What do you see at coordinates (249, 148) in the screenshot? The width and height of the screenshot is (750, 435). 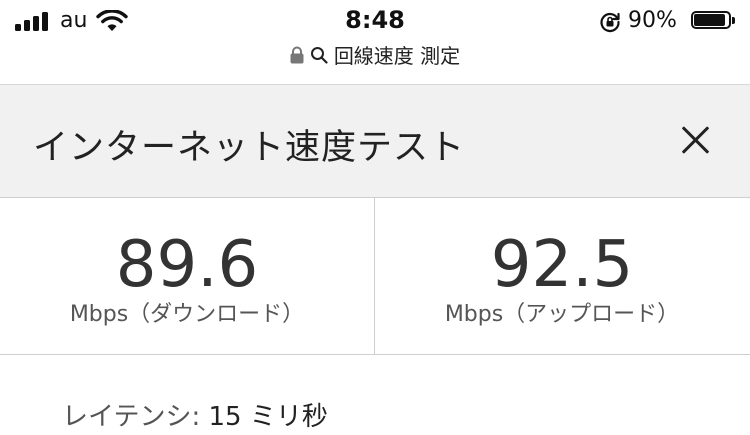 I see `page-title: インターネット速度テスト` at bounding box center [249, 148].